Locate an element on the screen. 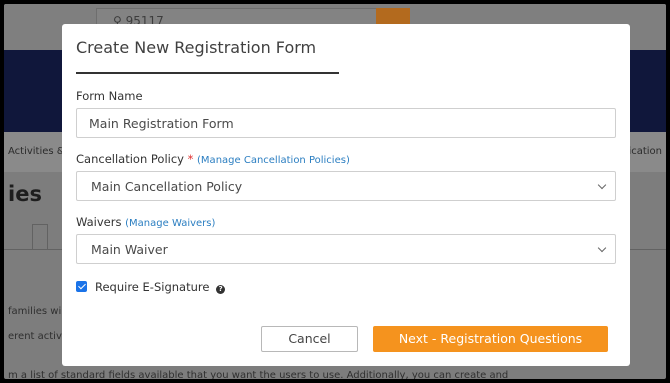 Image resolution: width=670 pixels, height=383 pixels. manage-cancellation-policies-link: (Manage Cancellation Policies) is located at coordinates (273, 160).